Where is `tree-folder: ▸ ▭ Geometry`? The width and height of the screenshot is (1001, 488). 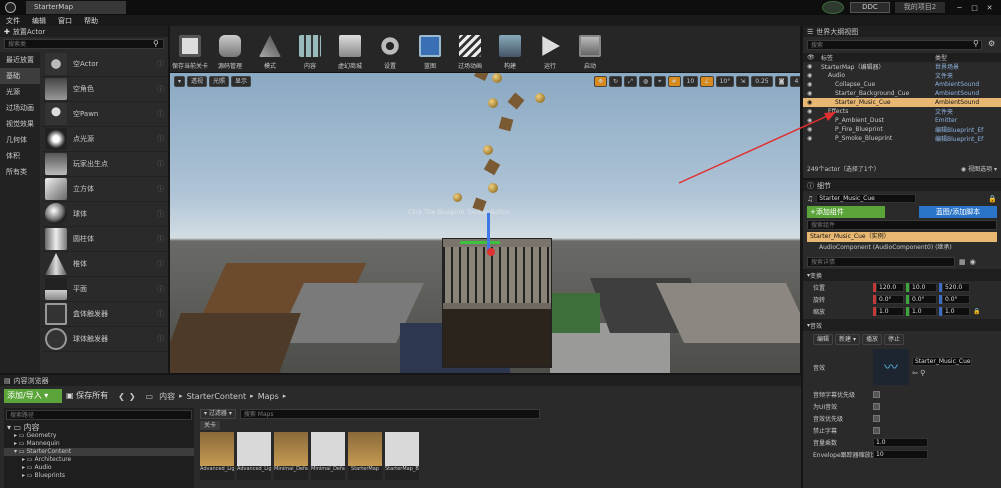
tree-folder: ▸ ▭ Geometry is located at coordinates (99, 436).